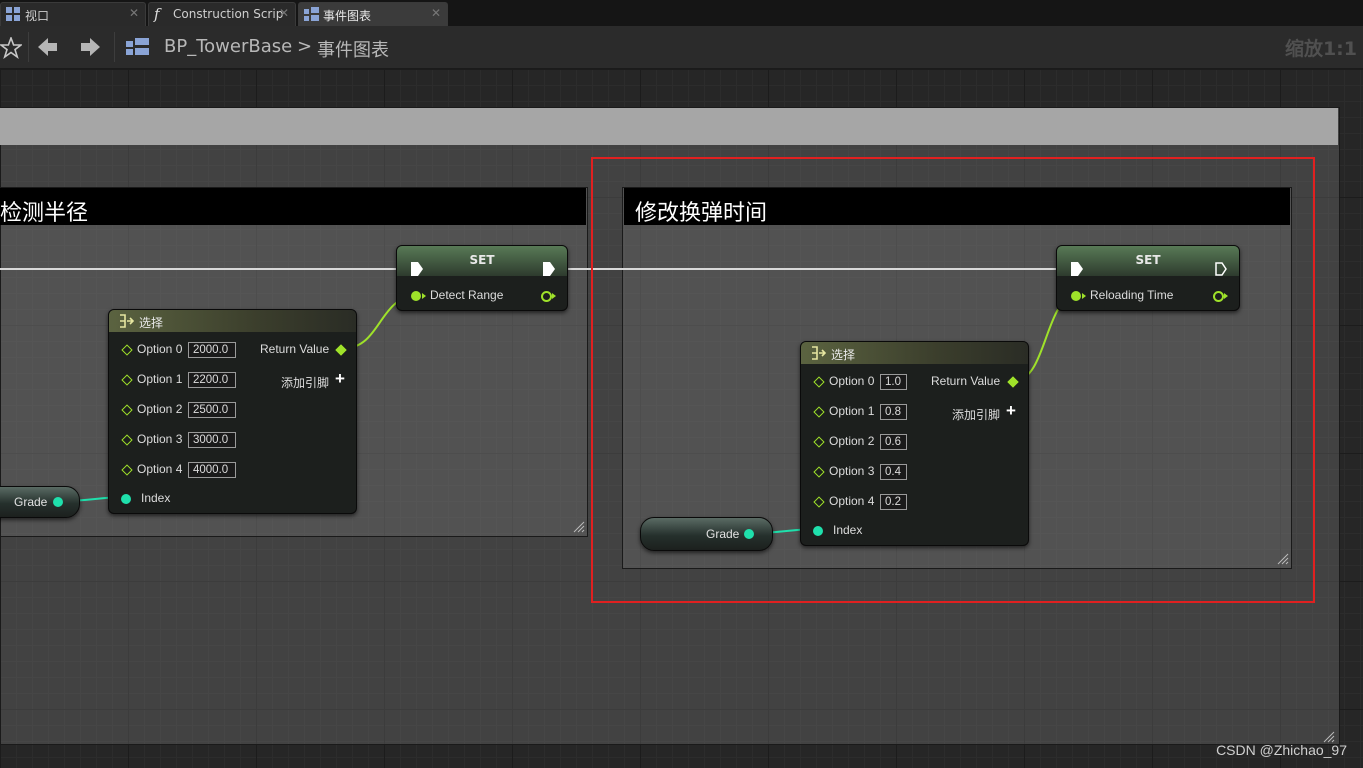  What do you see at coordinates (305, 382) in the screenshot?
I see `add-pin-label: 添加引脚` at bounding box center [305, 382].